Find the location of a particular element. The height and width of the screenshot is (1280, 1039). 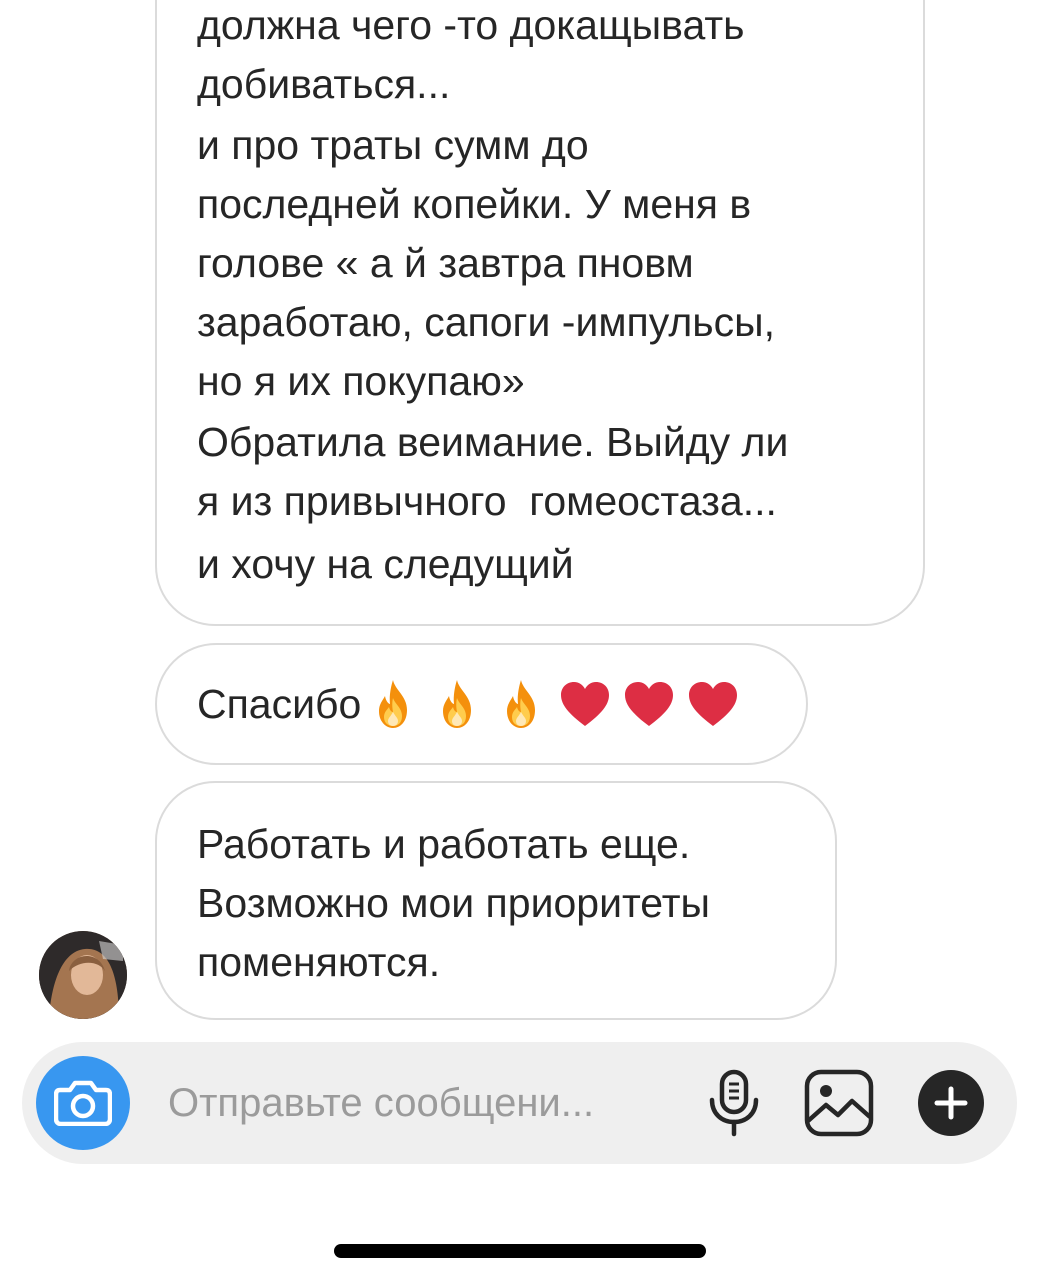

camera-icon is located at coordinates (83, 1103).